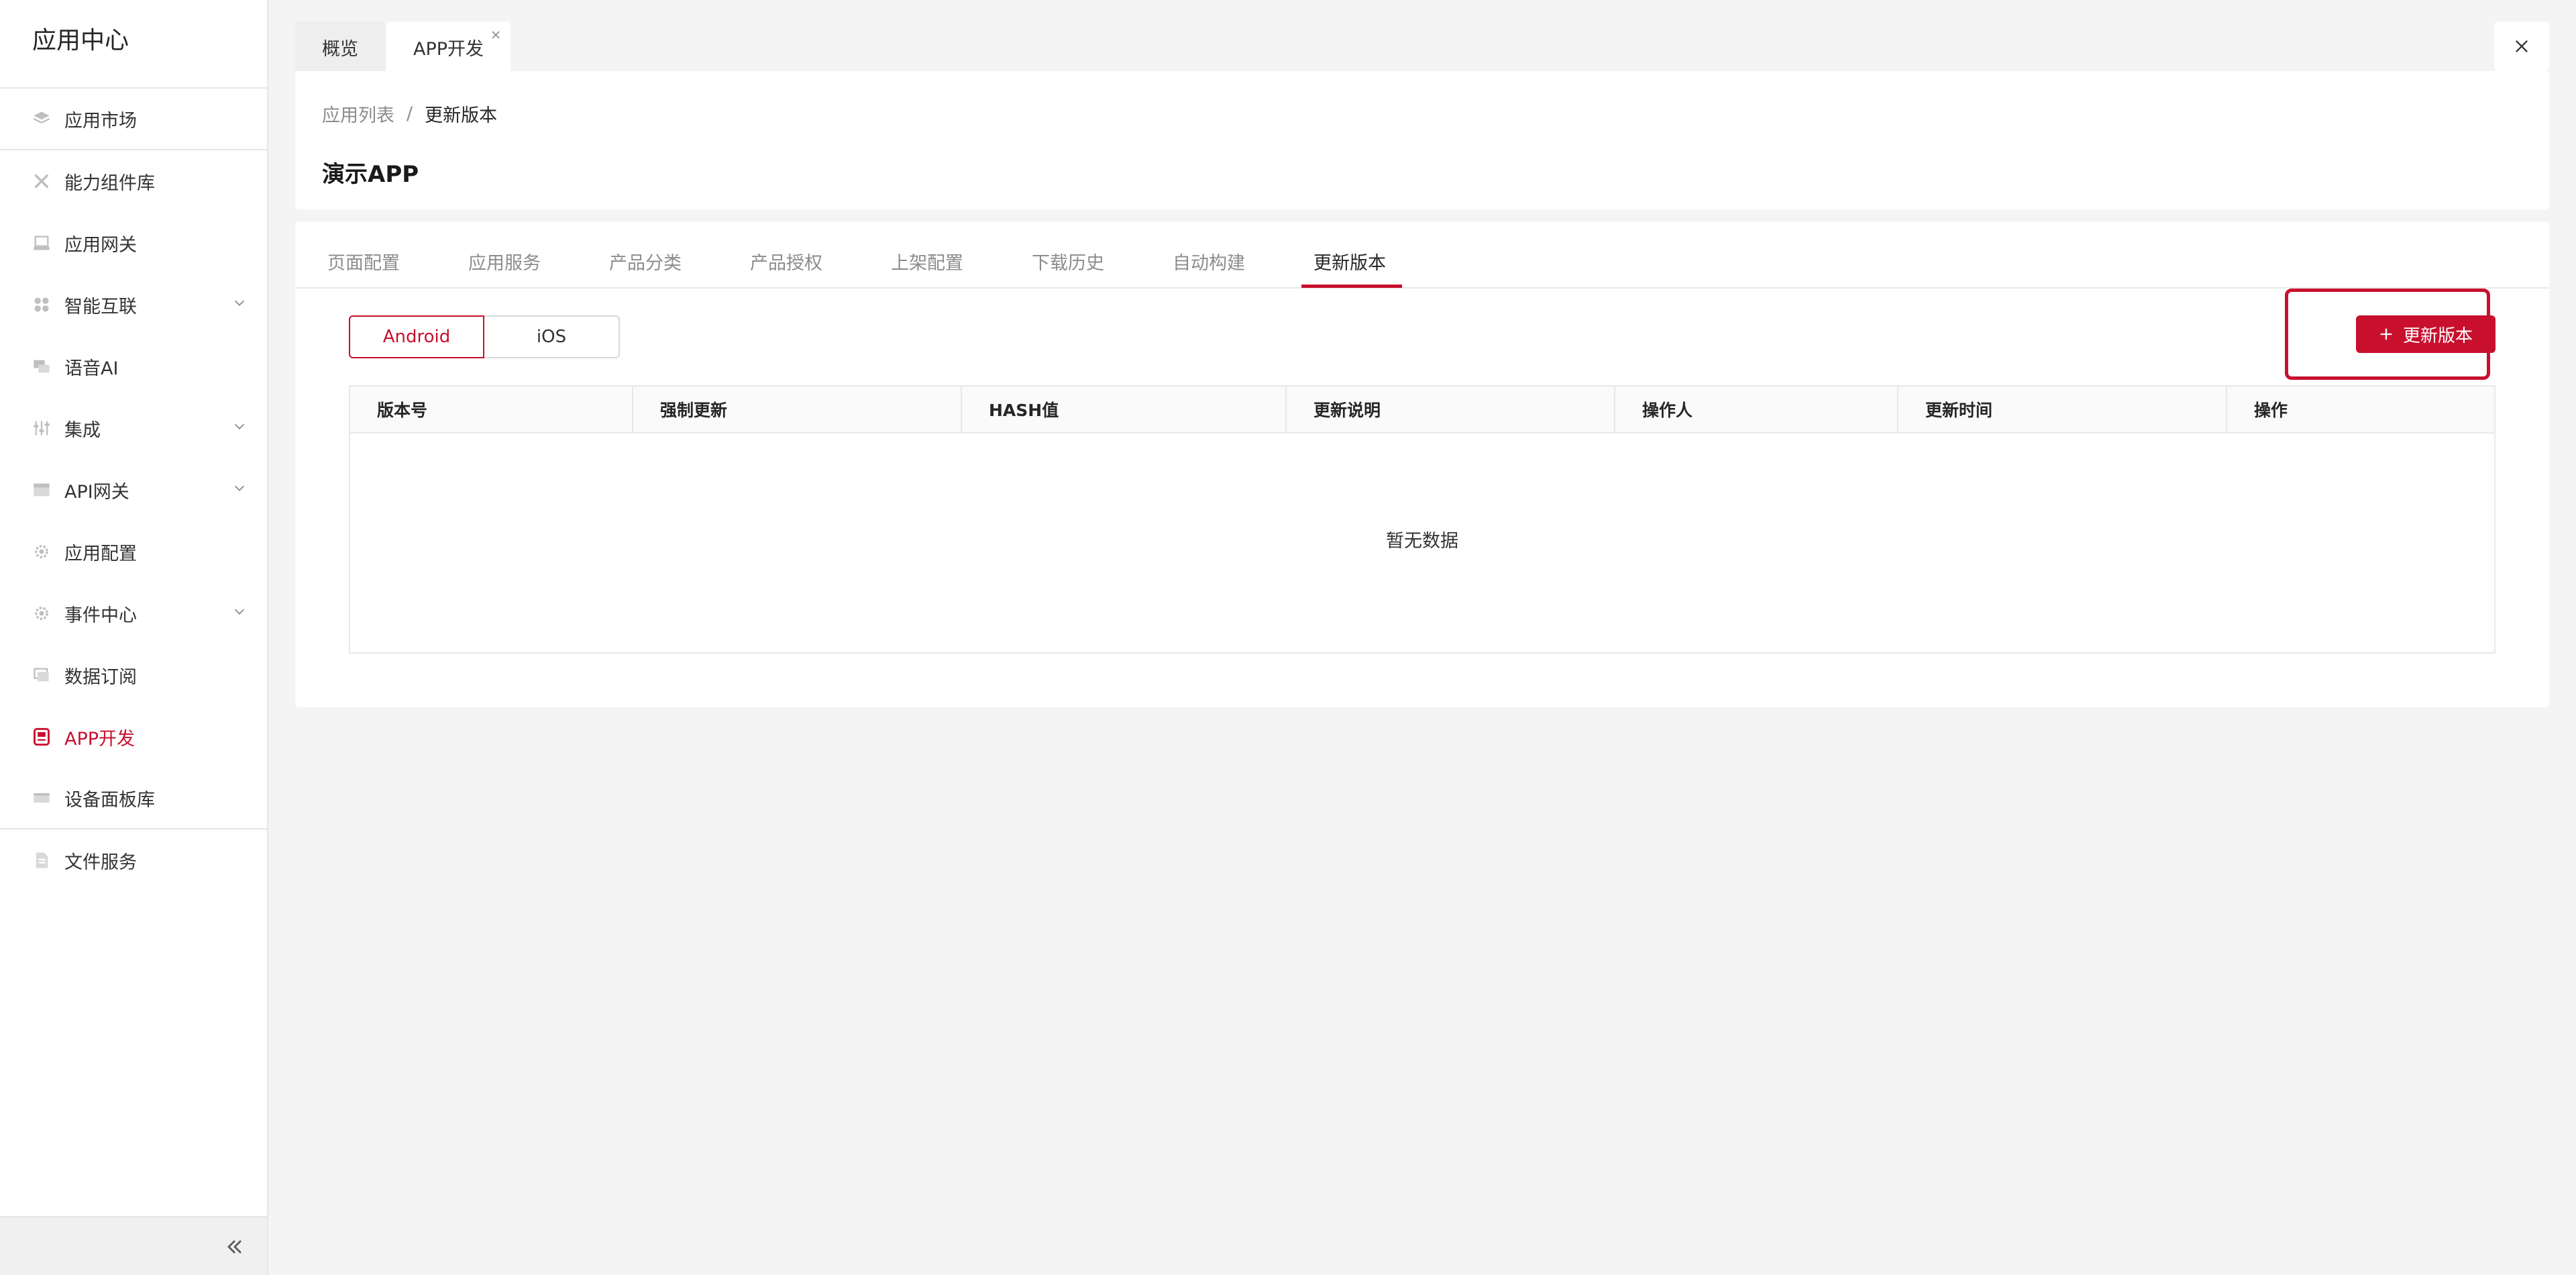  I want to click on tab-overview: 概览, so click(340, 46).